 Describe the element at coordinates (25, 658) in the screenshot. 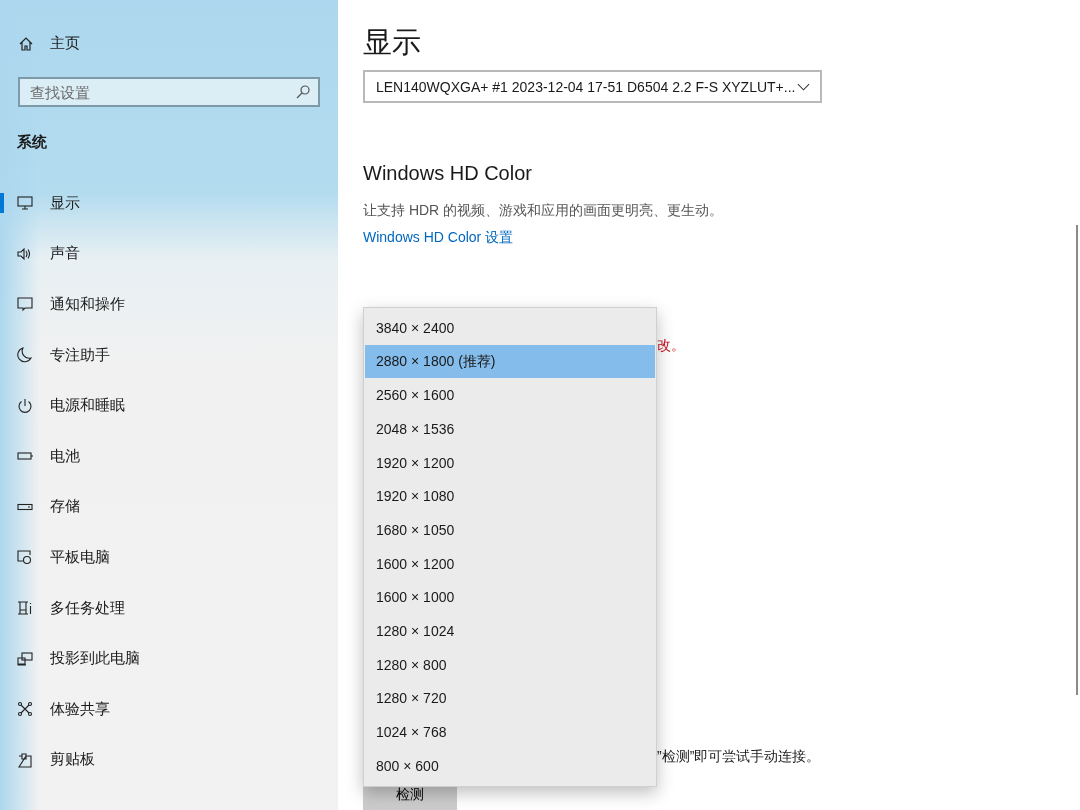

I see `project-icon` at that location.